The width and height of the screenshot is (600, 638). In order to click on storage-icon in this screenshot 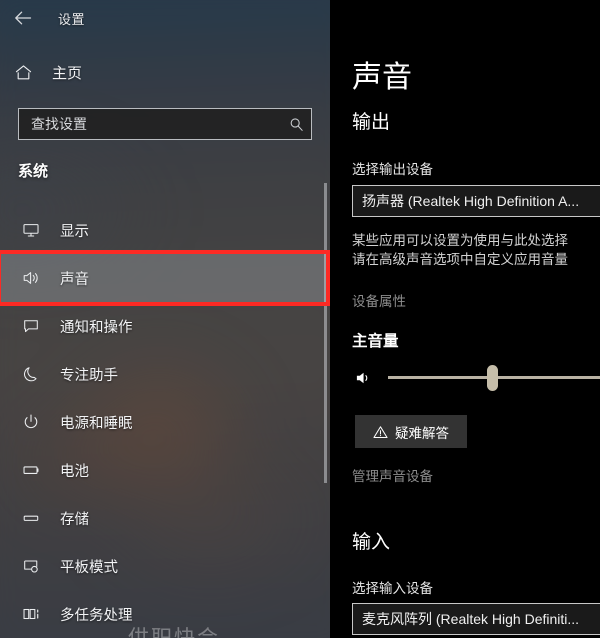, I will do `click(31, 518)`.